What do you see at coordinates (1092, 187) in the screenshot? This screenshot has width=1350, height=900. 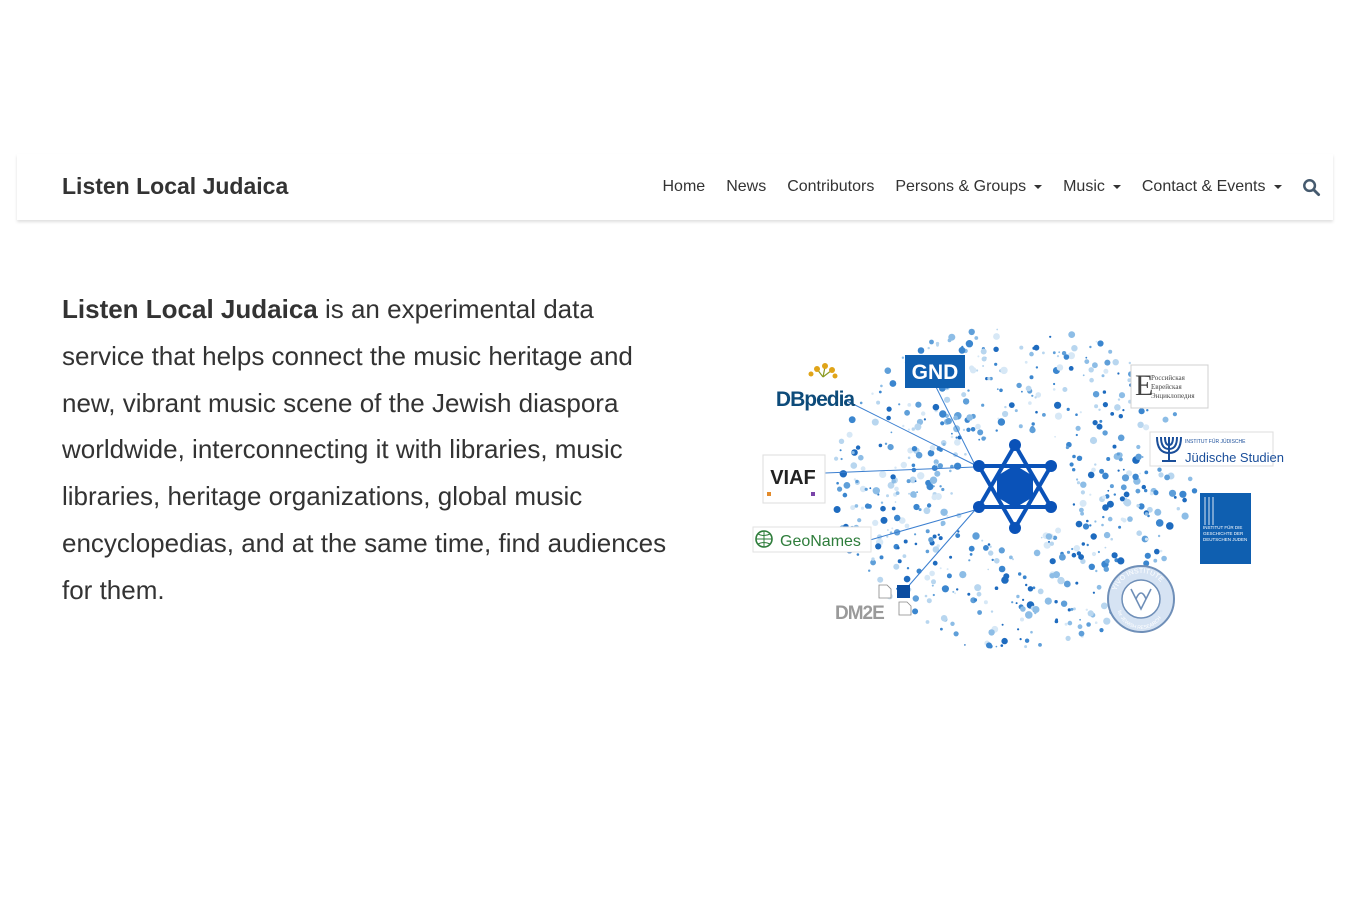 I see `nav-music-dropdown: Music` at bounding box center [1092, 187].